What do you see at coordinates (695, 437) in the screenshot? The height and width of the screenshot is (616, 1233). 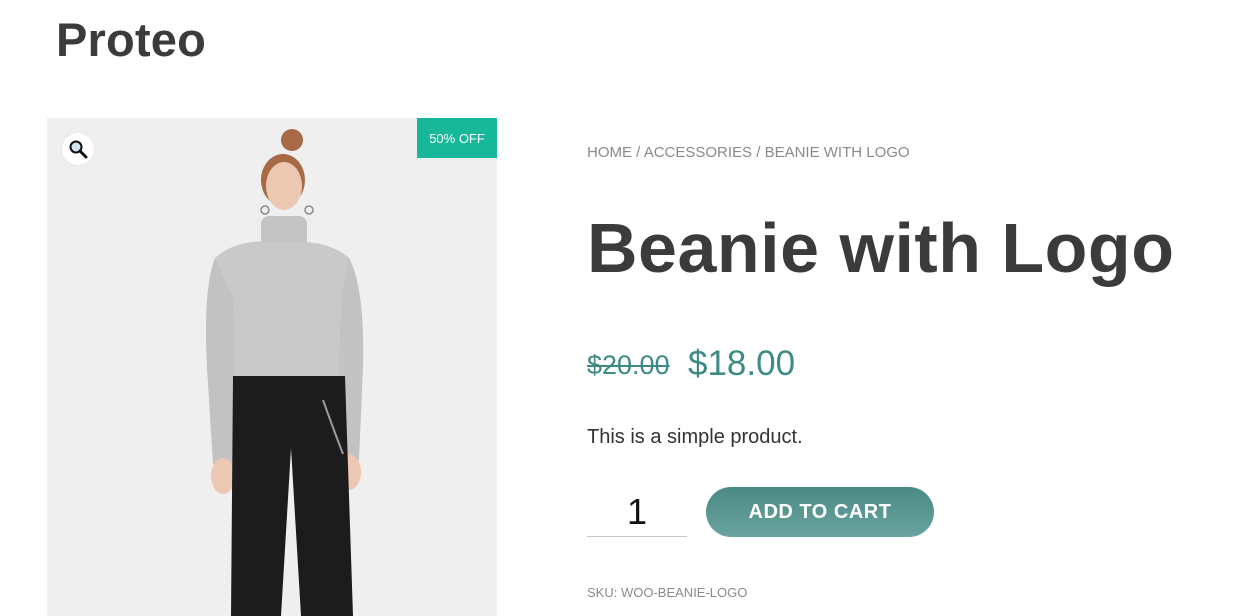 I see `product-short-description: This is a simple product.` at bounding box center [695, 437].